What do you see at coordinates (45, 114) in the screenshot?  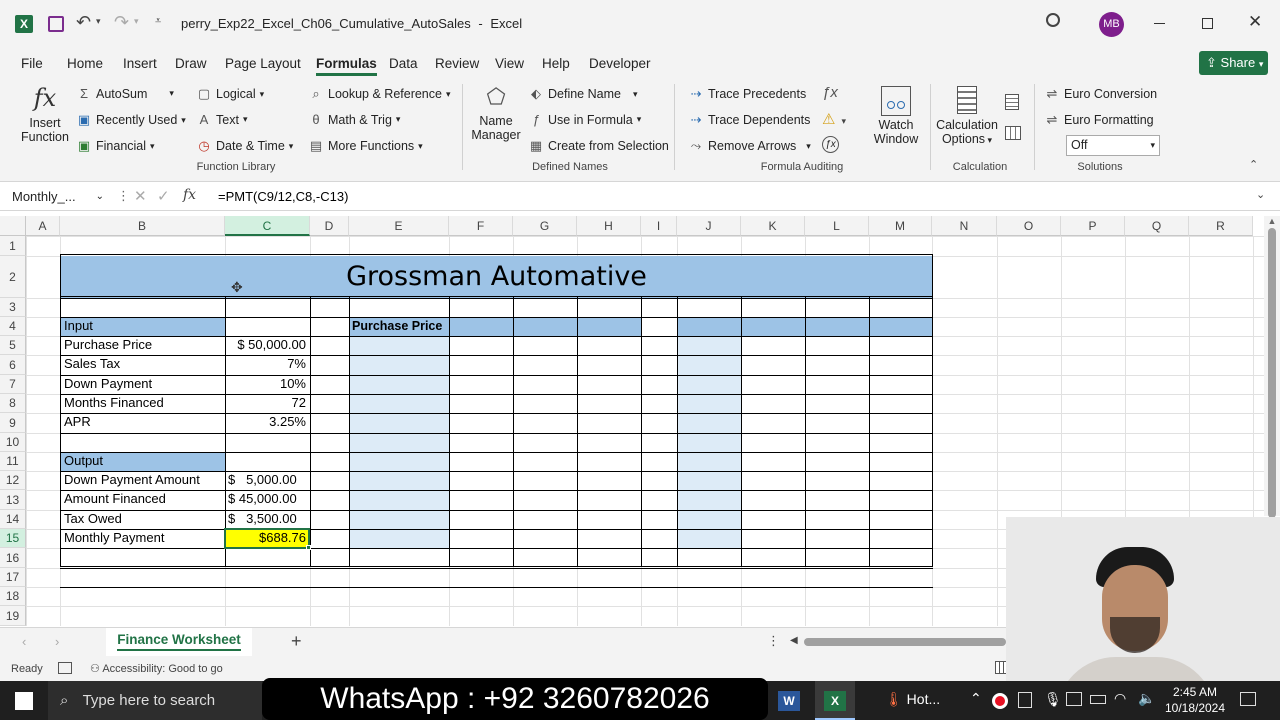 I see `insert-function-button: fx Insert Function` at bounding box center [45, 114].